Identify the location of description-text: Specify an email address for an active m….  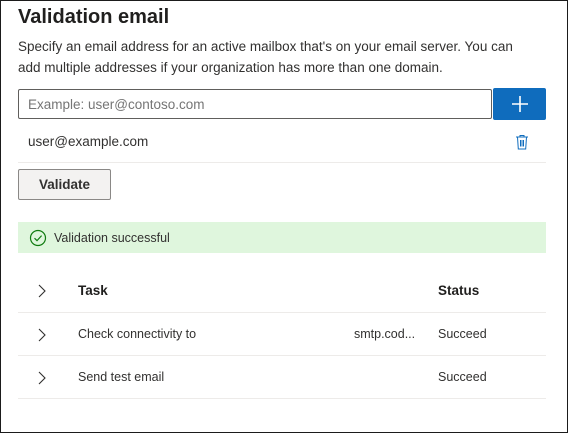
(265, 57).